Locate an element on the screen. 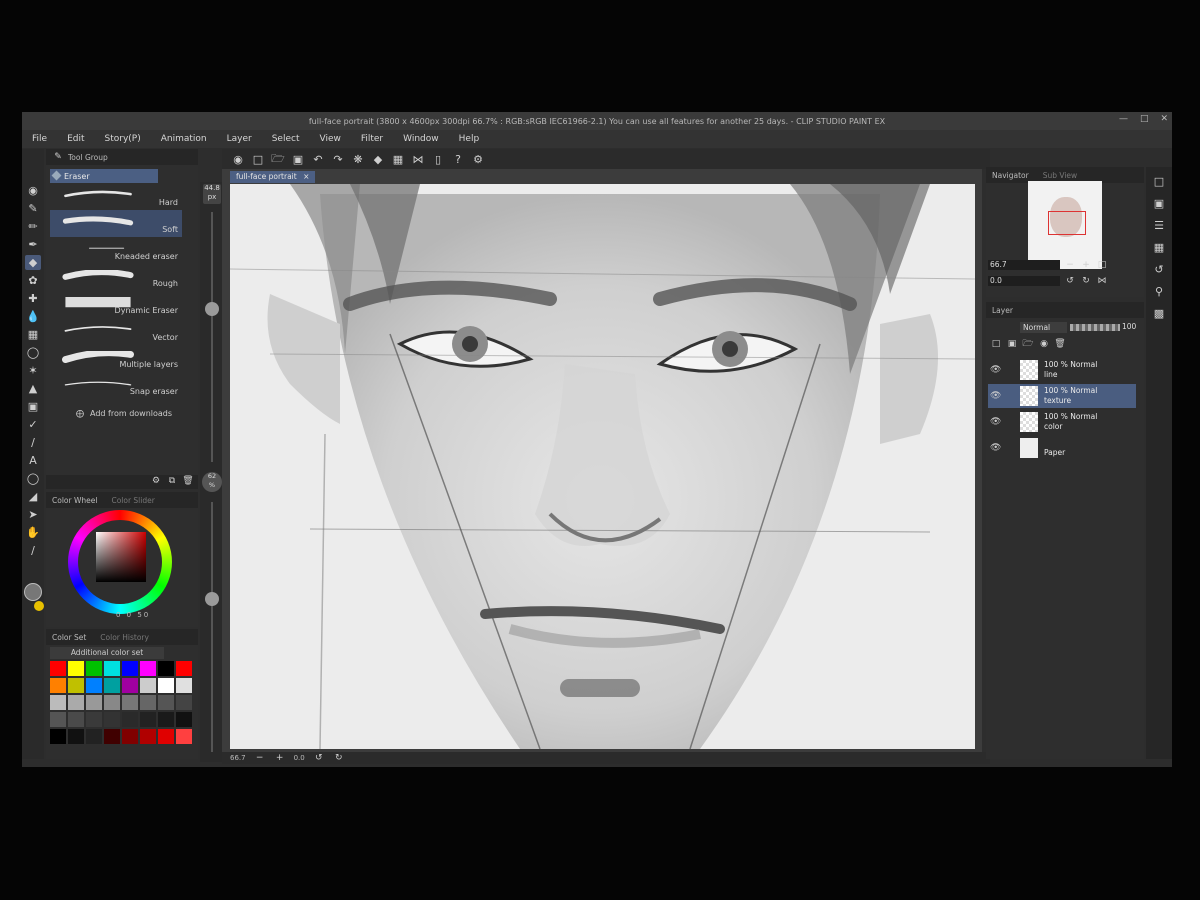 This screenshot has width=1200, height=900. line-tool-icon: ∕ is located at coordinates (33, 442).